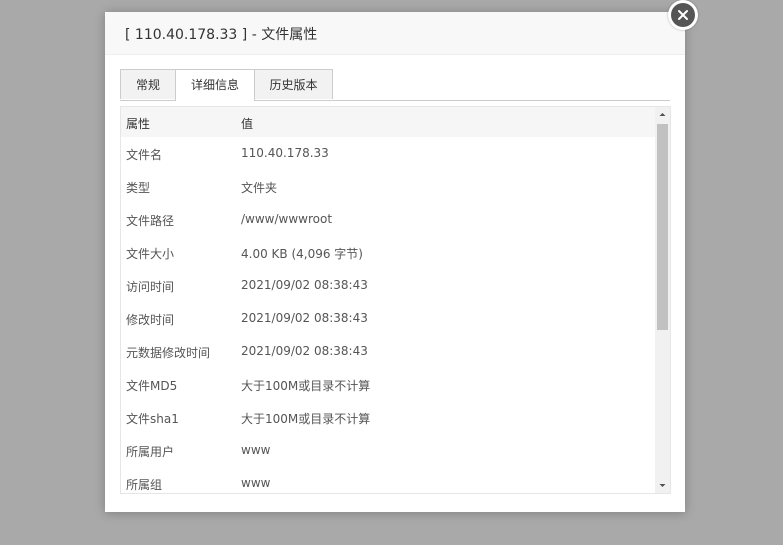 Image resolution: width=783 pixels, height=545 pixels. What do you see at coordinates (138, 188) in the screenshot?
I see `row-attr: 类型` at bounding box center [138, 188].